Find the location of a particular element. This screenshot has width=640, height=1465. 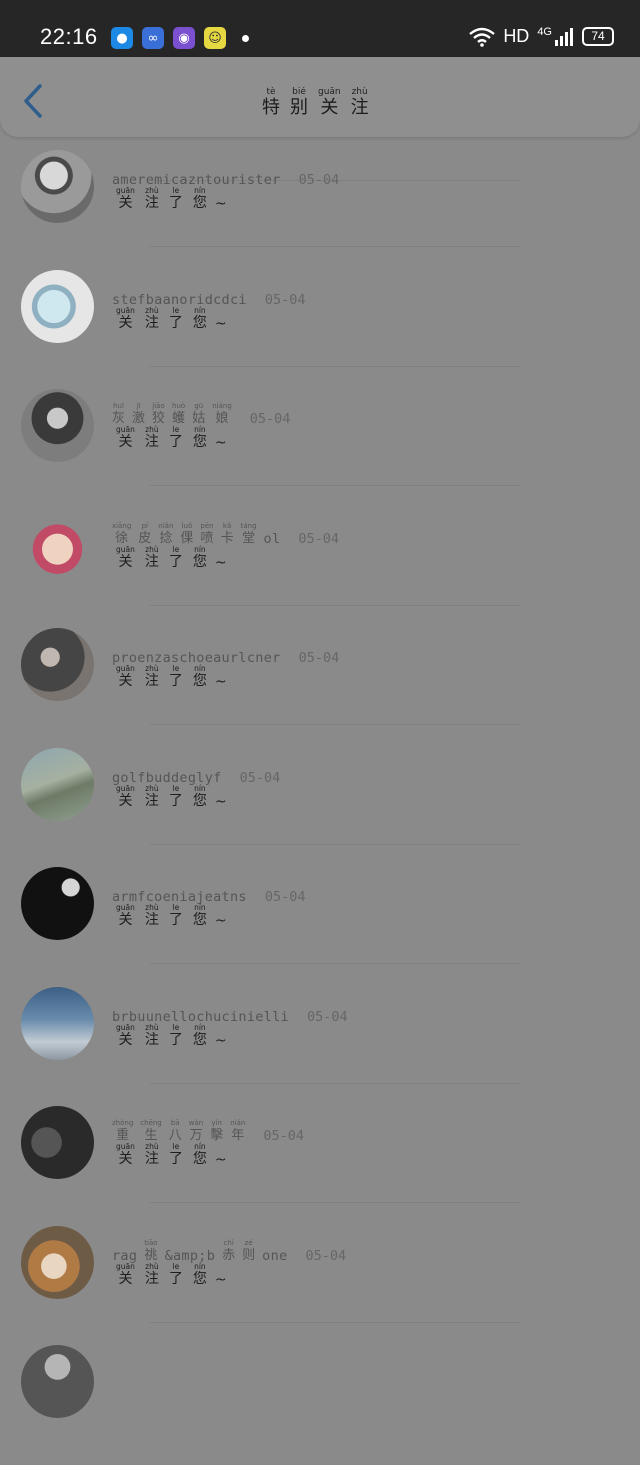

username: xiāng 徐 pí 皮 niǎn 捻 luǒ 倮 pēn 喷 kǎ 卡 táng 堂 ol is located at coordinates (196, 534).